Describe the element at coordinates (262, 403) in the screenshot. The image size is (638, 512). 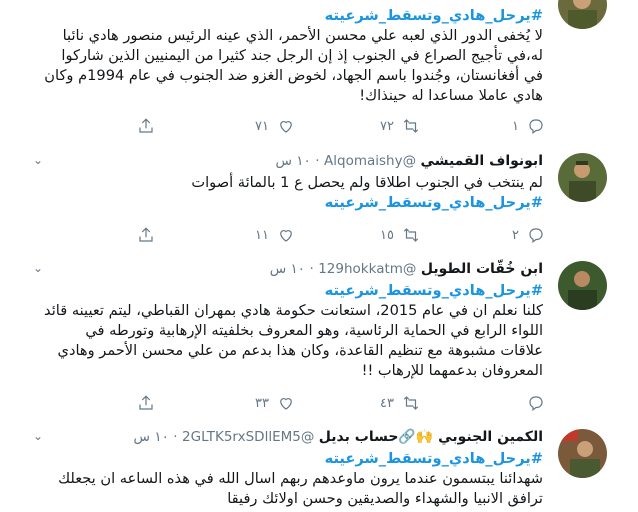
I see `like-count: ٣٣` at that location.